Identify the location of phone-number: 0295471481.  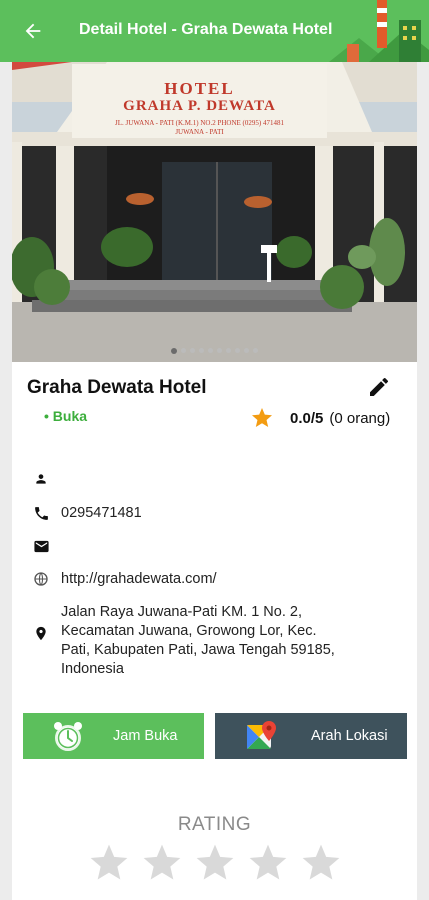
(101, 513).